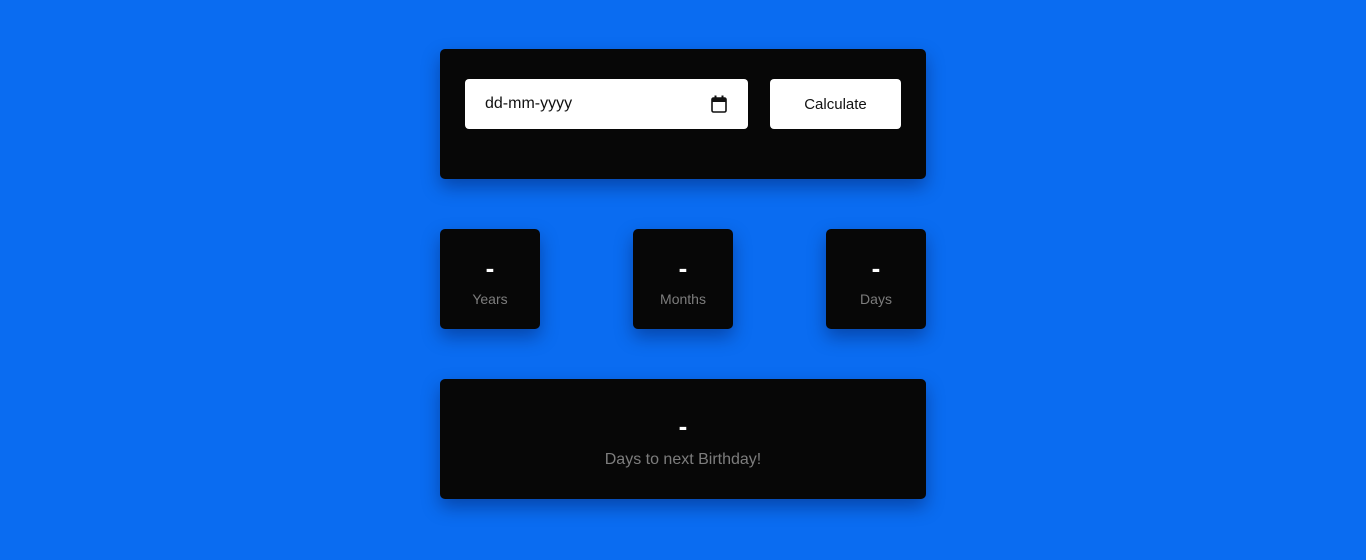 The image size is (1366, 560). I want to click on months-value: -, so click(683, 268).